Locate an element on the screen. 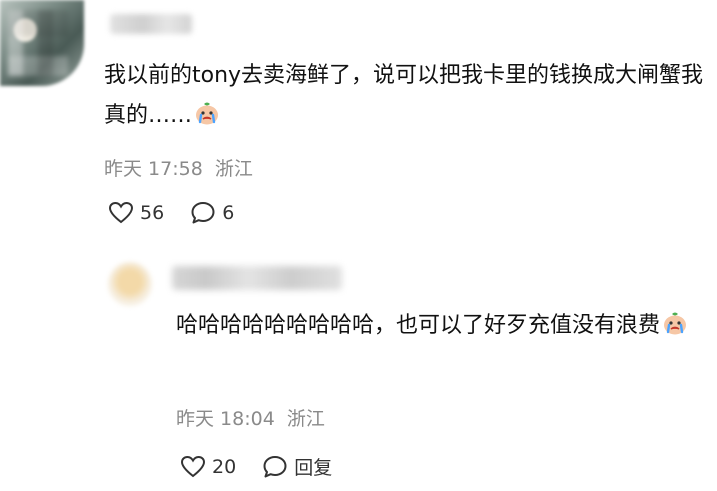 Image resolution: width=717 pixels, height=491 pixels. reply-count-button: 6 is located at coordinates (212, 213).